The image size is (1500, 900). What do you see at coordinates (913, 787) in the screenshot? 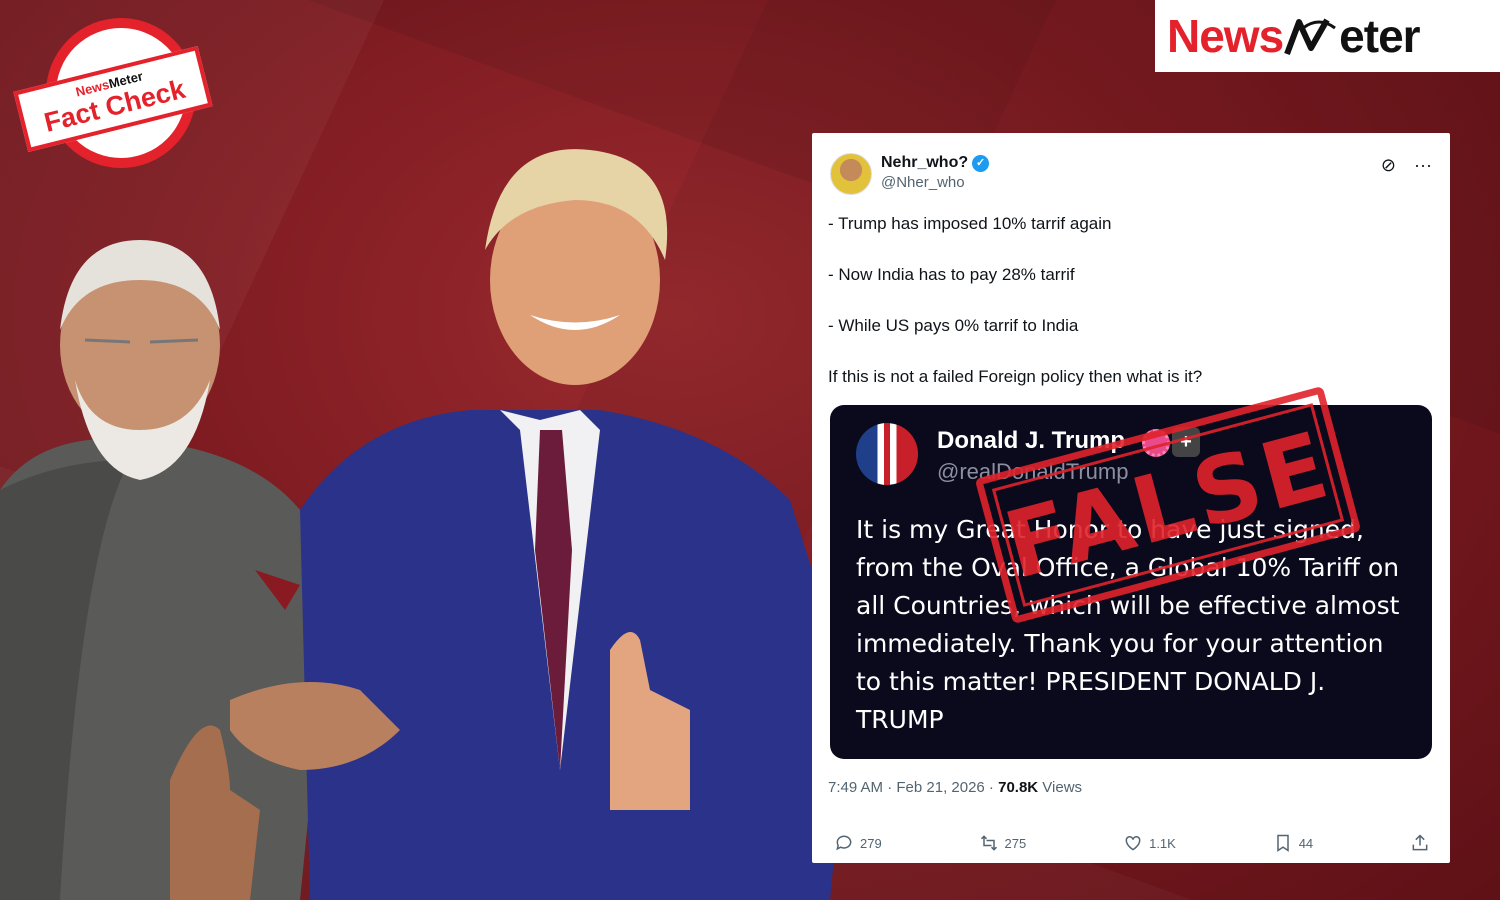
I see `tweet-time: 7:49 AM · Feb 21, 2026 ·` at bounding box center [913, 787].